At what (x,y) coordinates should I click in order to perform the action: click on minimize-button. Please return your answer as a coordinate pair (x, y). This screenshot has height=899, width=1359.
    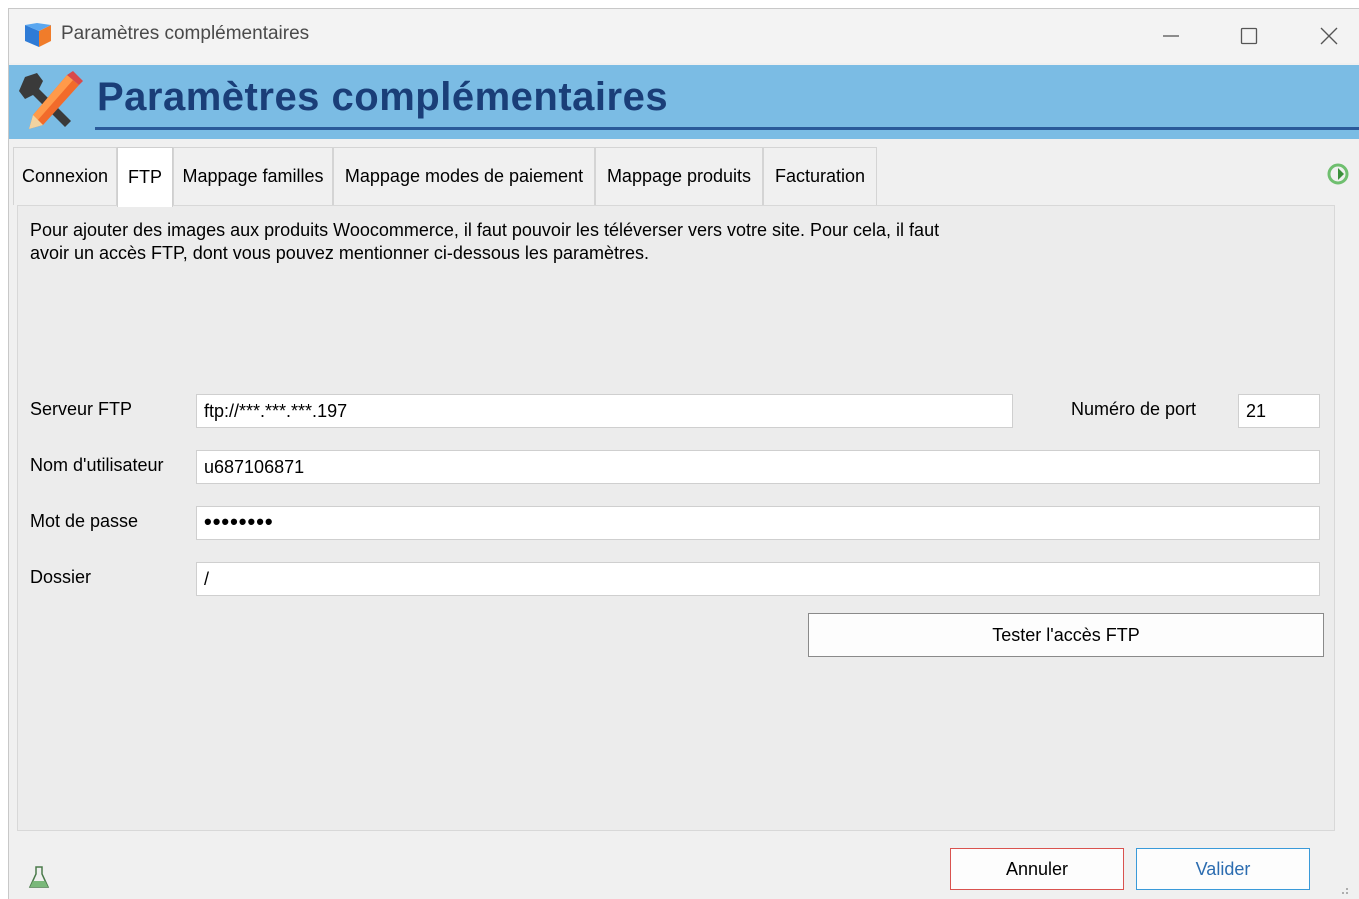
    Looking at the image, I should click on (1171, 36).